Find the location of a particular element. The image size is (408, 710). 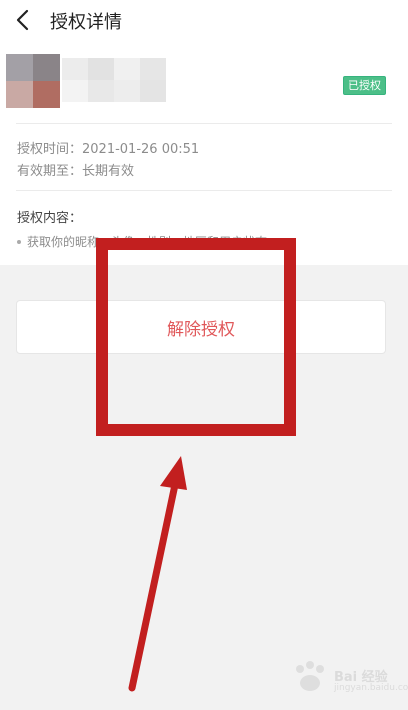

permissions-title: 授权内容： is located at coordinates (50, 218).